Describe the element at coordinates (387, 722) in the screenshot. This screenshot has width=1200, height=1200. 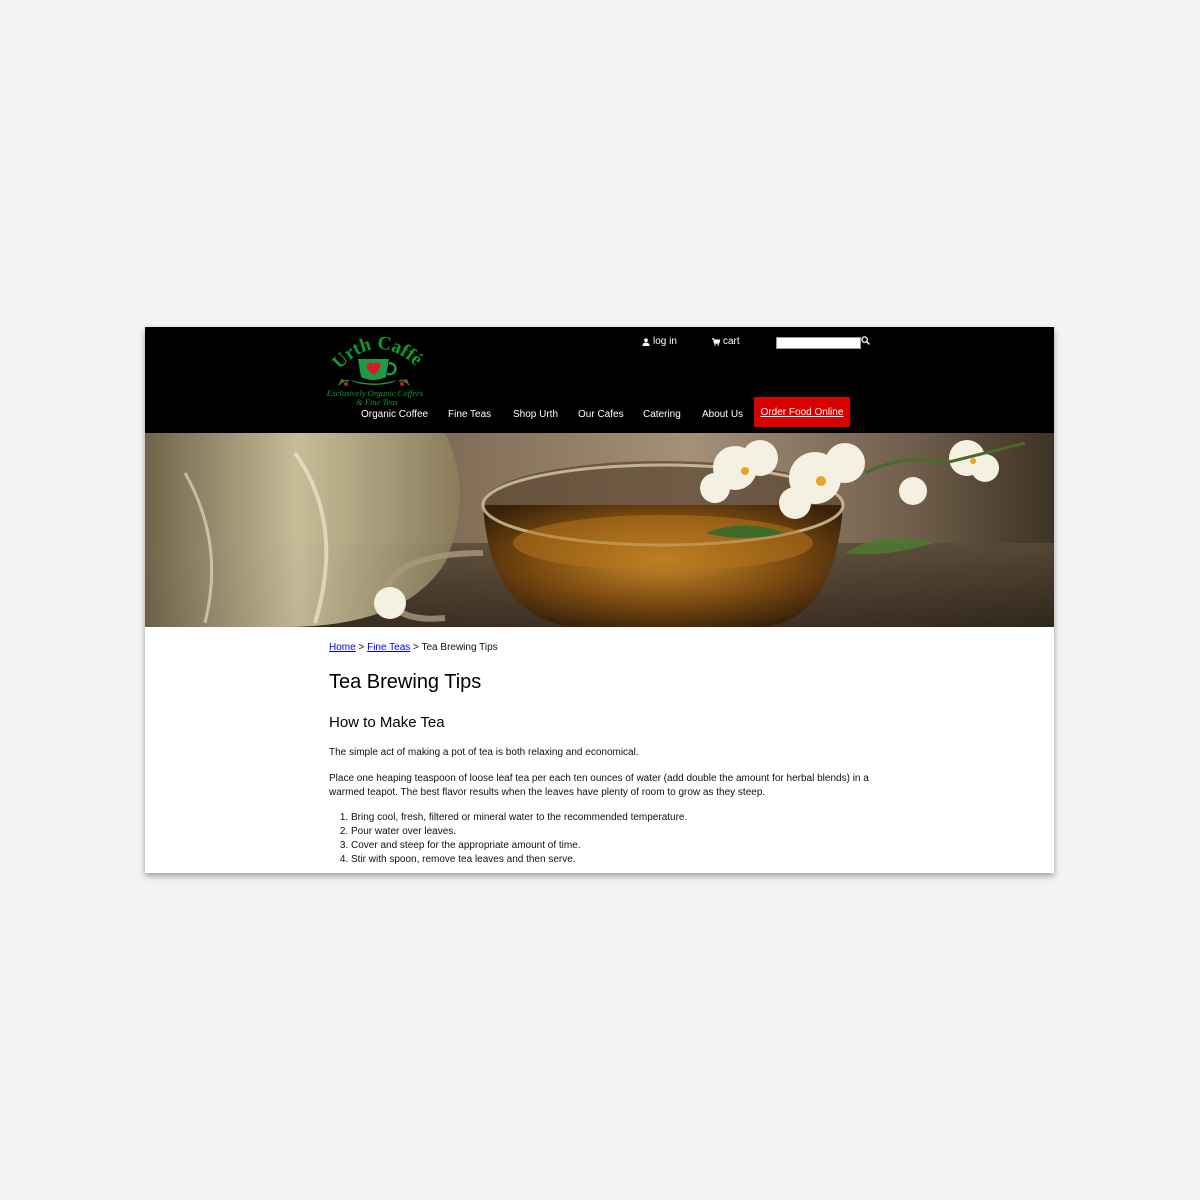
I see `section-heading: How to Make Tea` at that location.